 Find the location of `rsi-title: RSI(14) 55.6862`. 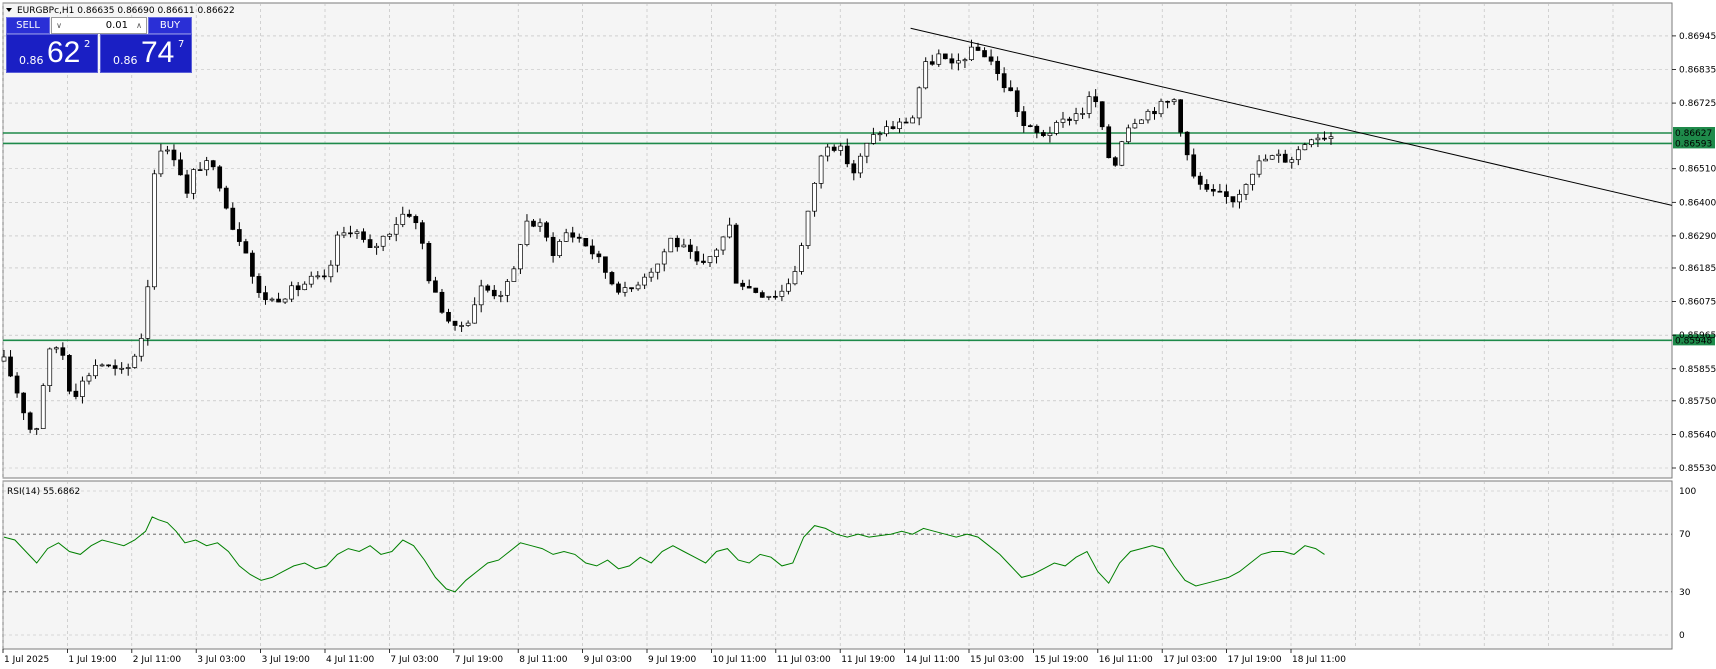

rsi-title: RSI(14) 55.6862 is located at coordinates (43, 492).